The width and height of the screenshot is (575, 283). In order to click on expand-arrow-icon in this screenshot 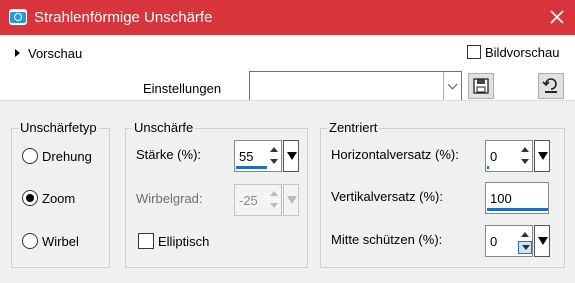, I will do `click(17, 53)`.